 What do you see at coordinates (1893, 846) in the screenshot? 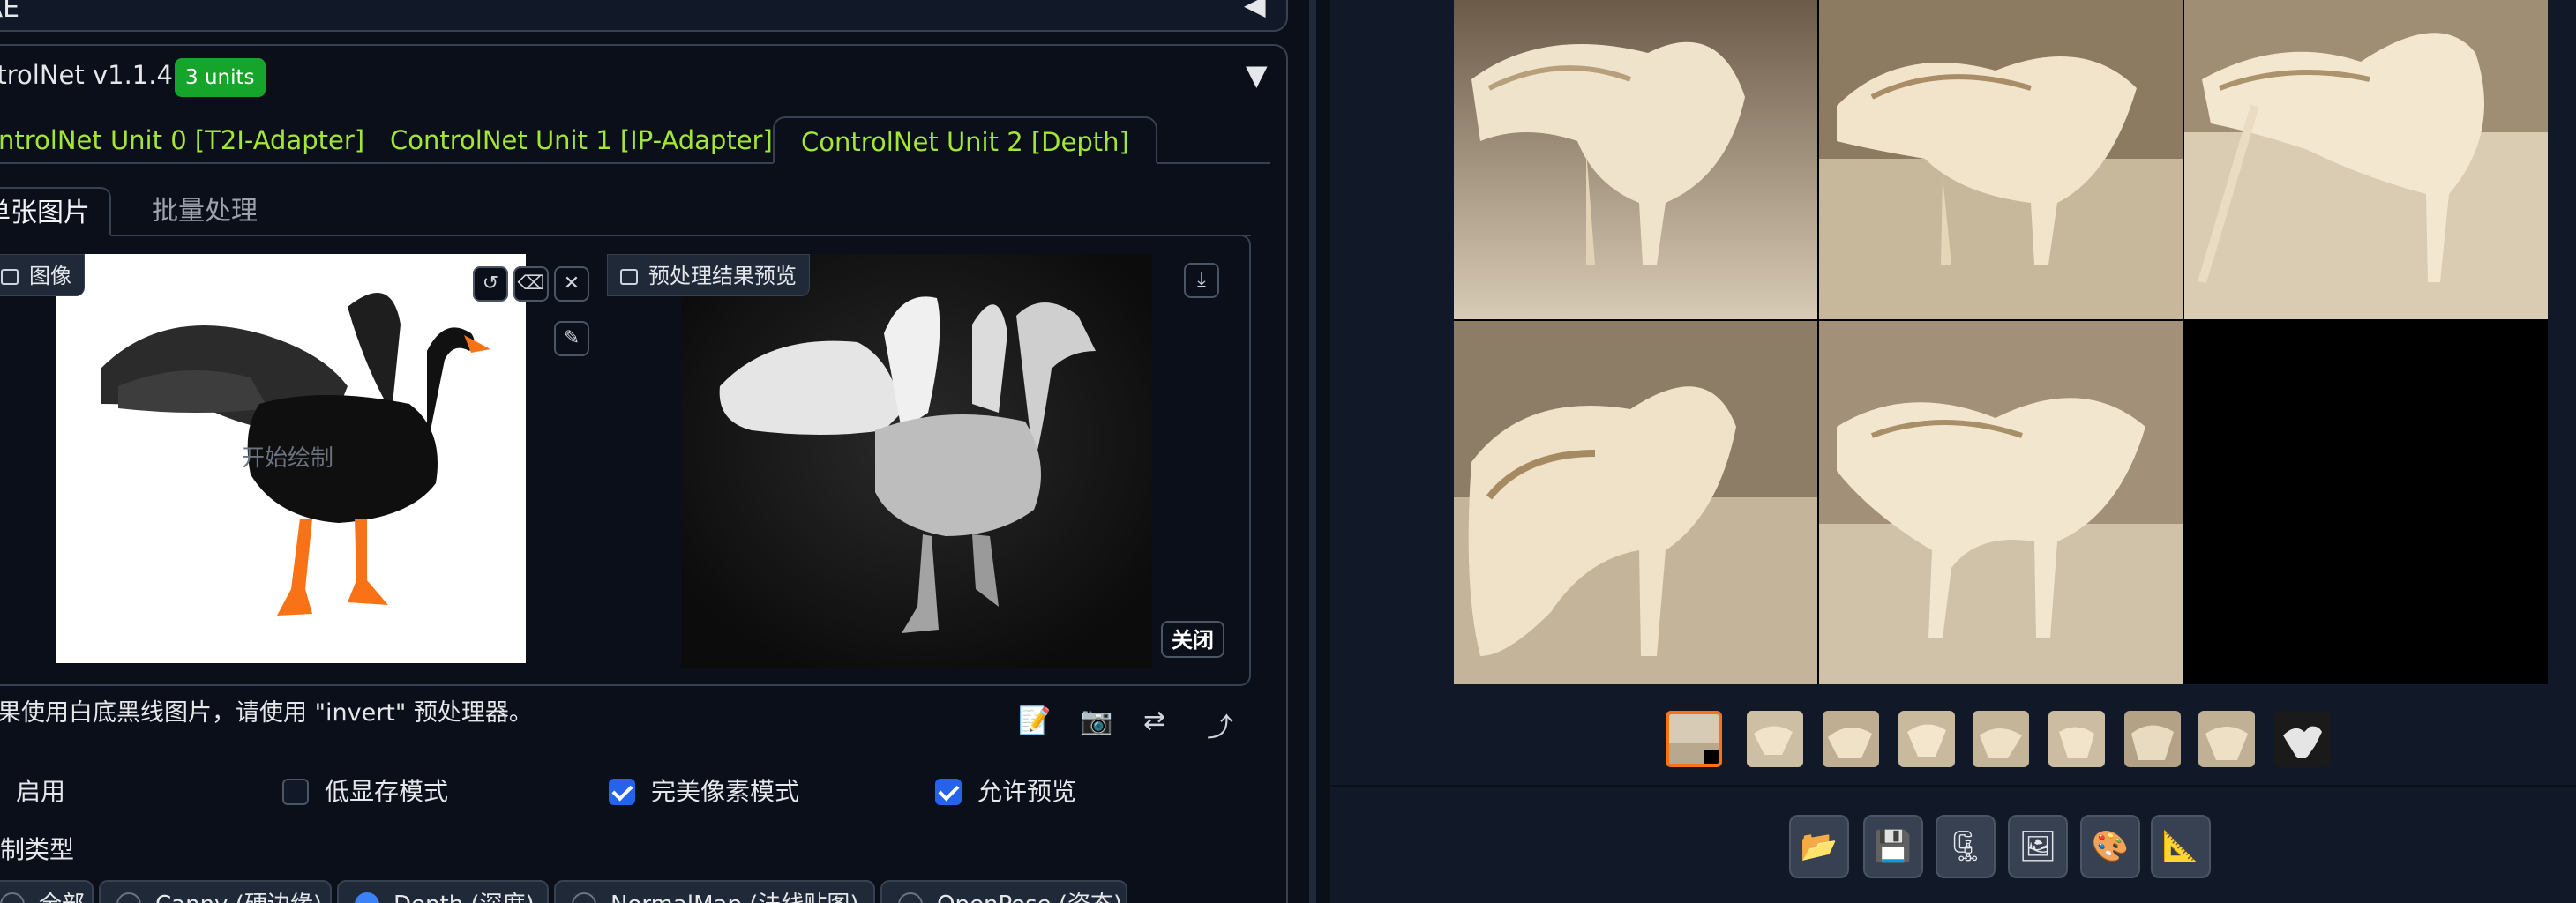
I see `save-icon: 💾` at bounding box center [1893, 846].